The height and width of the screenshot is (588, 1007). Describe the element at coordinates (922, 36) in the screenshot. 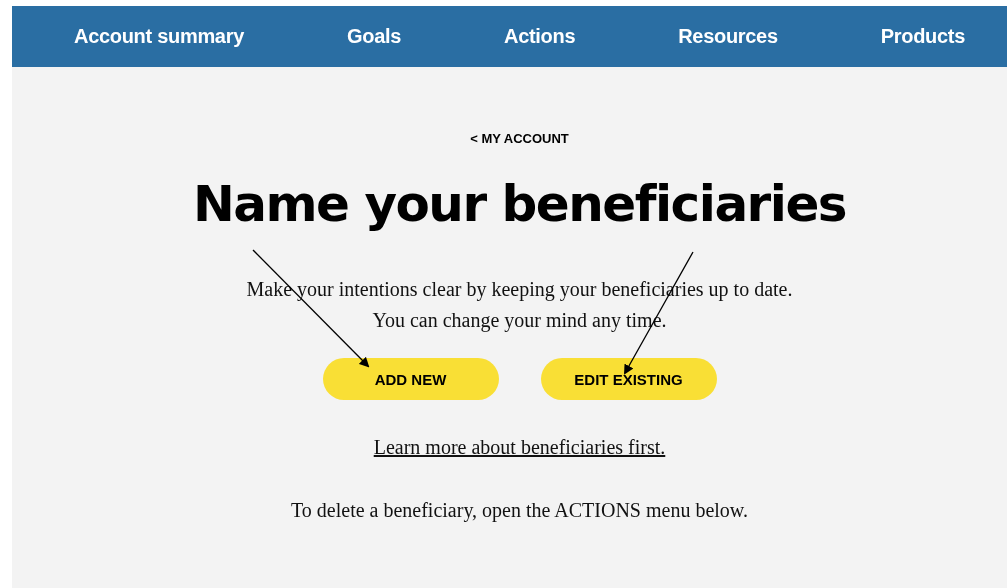

I see `nav-link: Products` at that location.